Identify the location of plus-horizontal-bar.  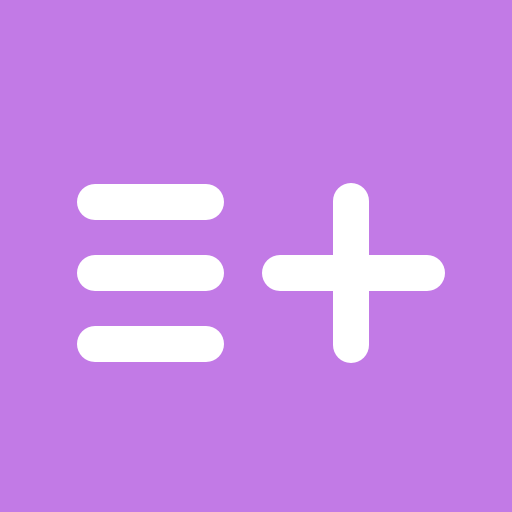
(353, 273).